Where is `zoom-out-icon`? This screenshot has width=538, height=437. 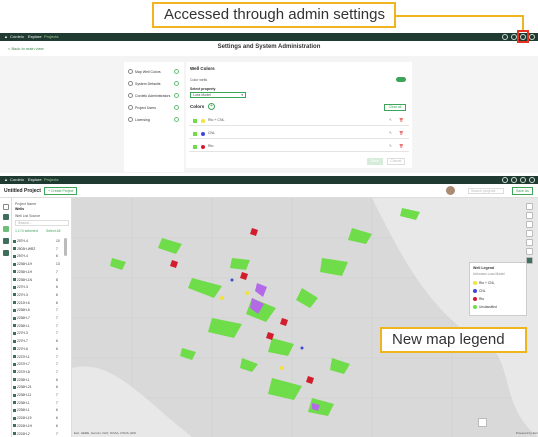
zoom-out-icon is located at coordinates (529, 215).